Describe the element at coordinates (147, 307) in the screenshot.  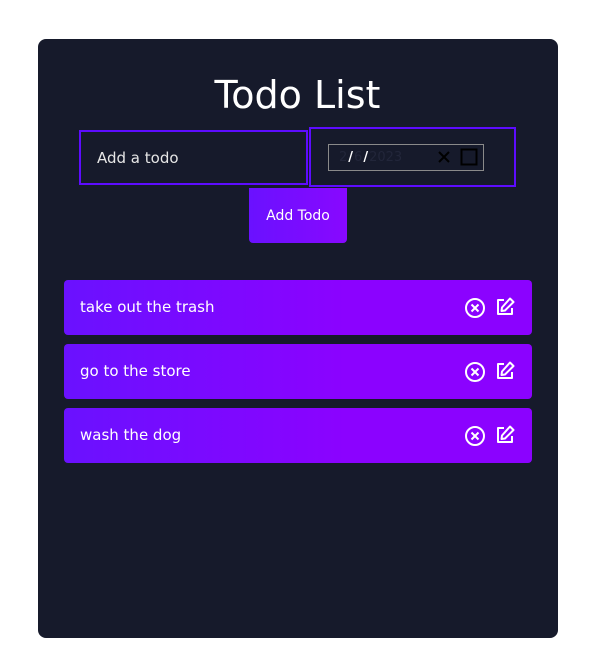
I see `todo-text: take out the trash` at that location.